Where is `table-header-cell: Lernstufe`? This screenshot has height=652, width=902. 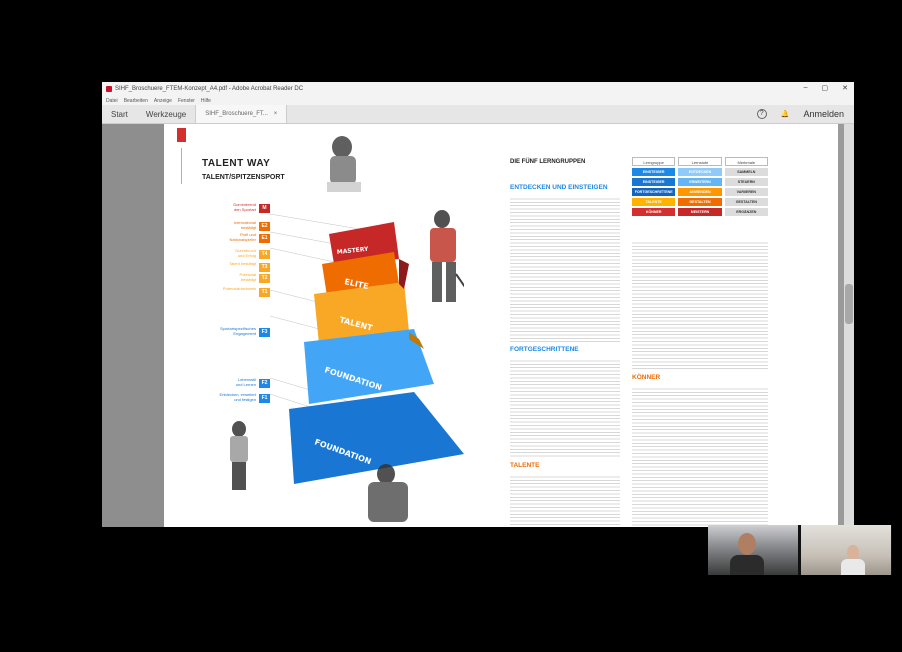 table-header-cell: Lernstufe is located at coordinates (700, 161).